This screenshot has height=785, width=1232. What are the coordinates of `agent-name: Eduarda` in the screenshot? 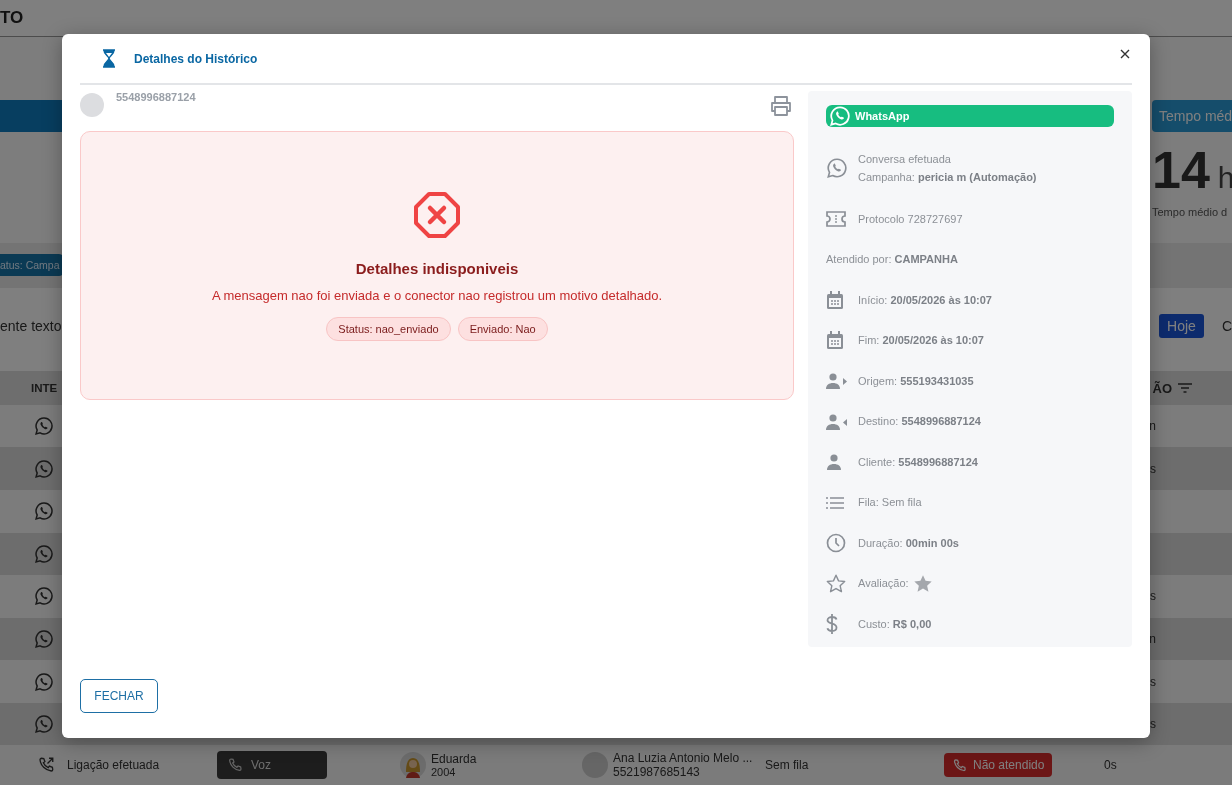 It's located at (454, 759).